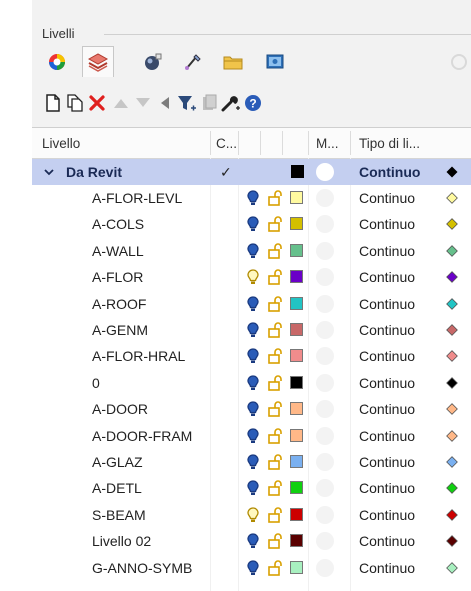 The height and width of the screenshot is (591, 471). I want to click on tab-library, so click(233, 62).